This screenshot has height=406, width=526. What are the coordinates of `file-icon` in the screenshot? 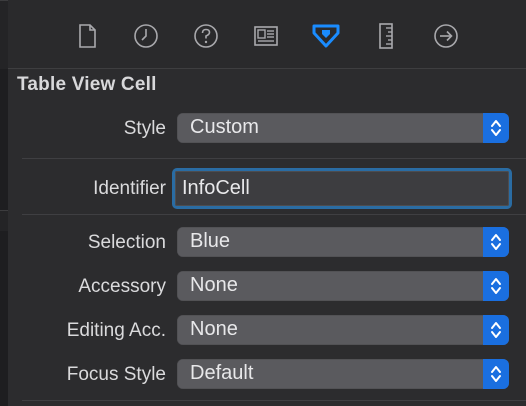 It's located at (87, 36).